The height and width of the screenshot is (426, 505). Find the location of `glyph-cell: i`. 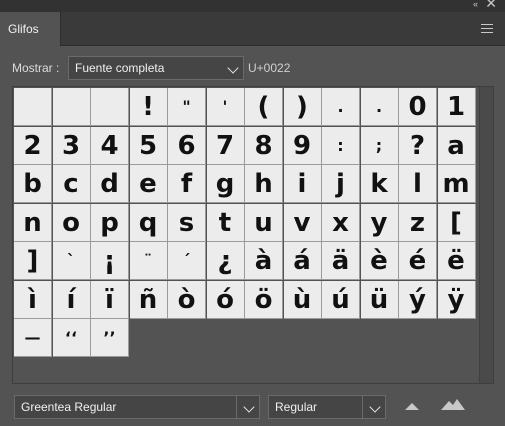

glyph-cell: i is located at coordinates (302, 184).